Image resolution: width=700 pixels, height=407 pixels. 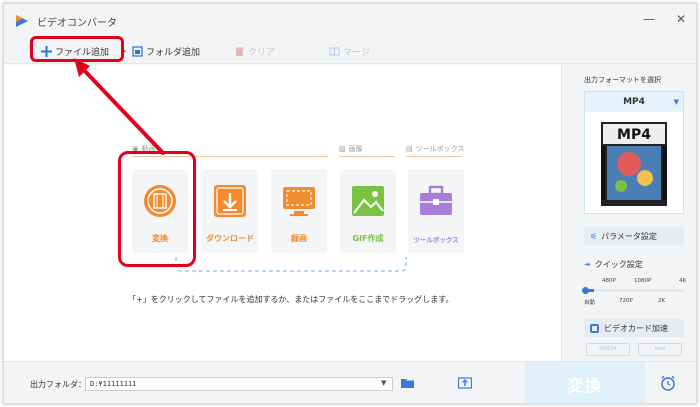 I want to click on category-image: ▨ 画像, so click(x=351, y=149).